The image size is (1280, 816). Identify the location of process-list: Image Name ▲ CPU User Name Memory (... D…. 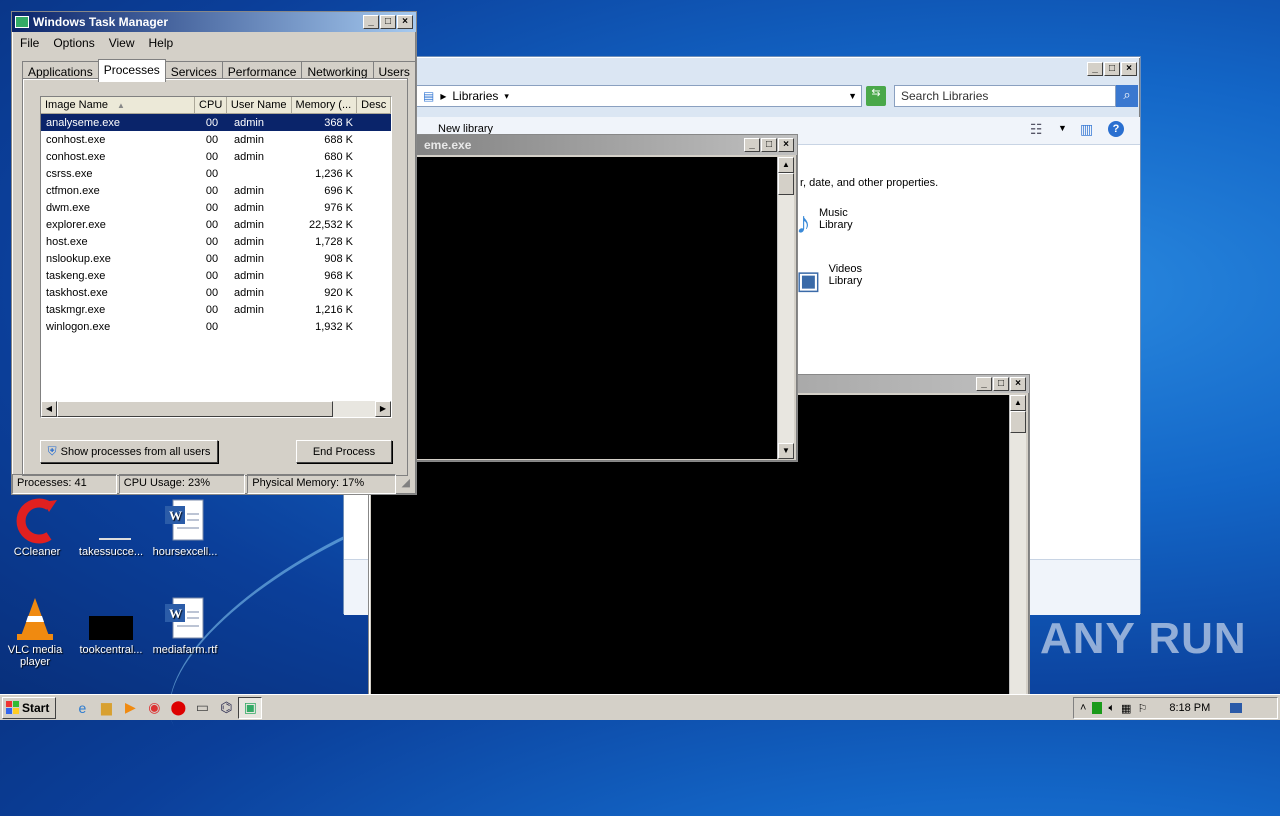
(216, 257).